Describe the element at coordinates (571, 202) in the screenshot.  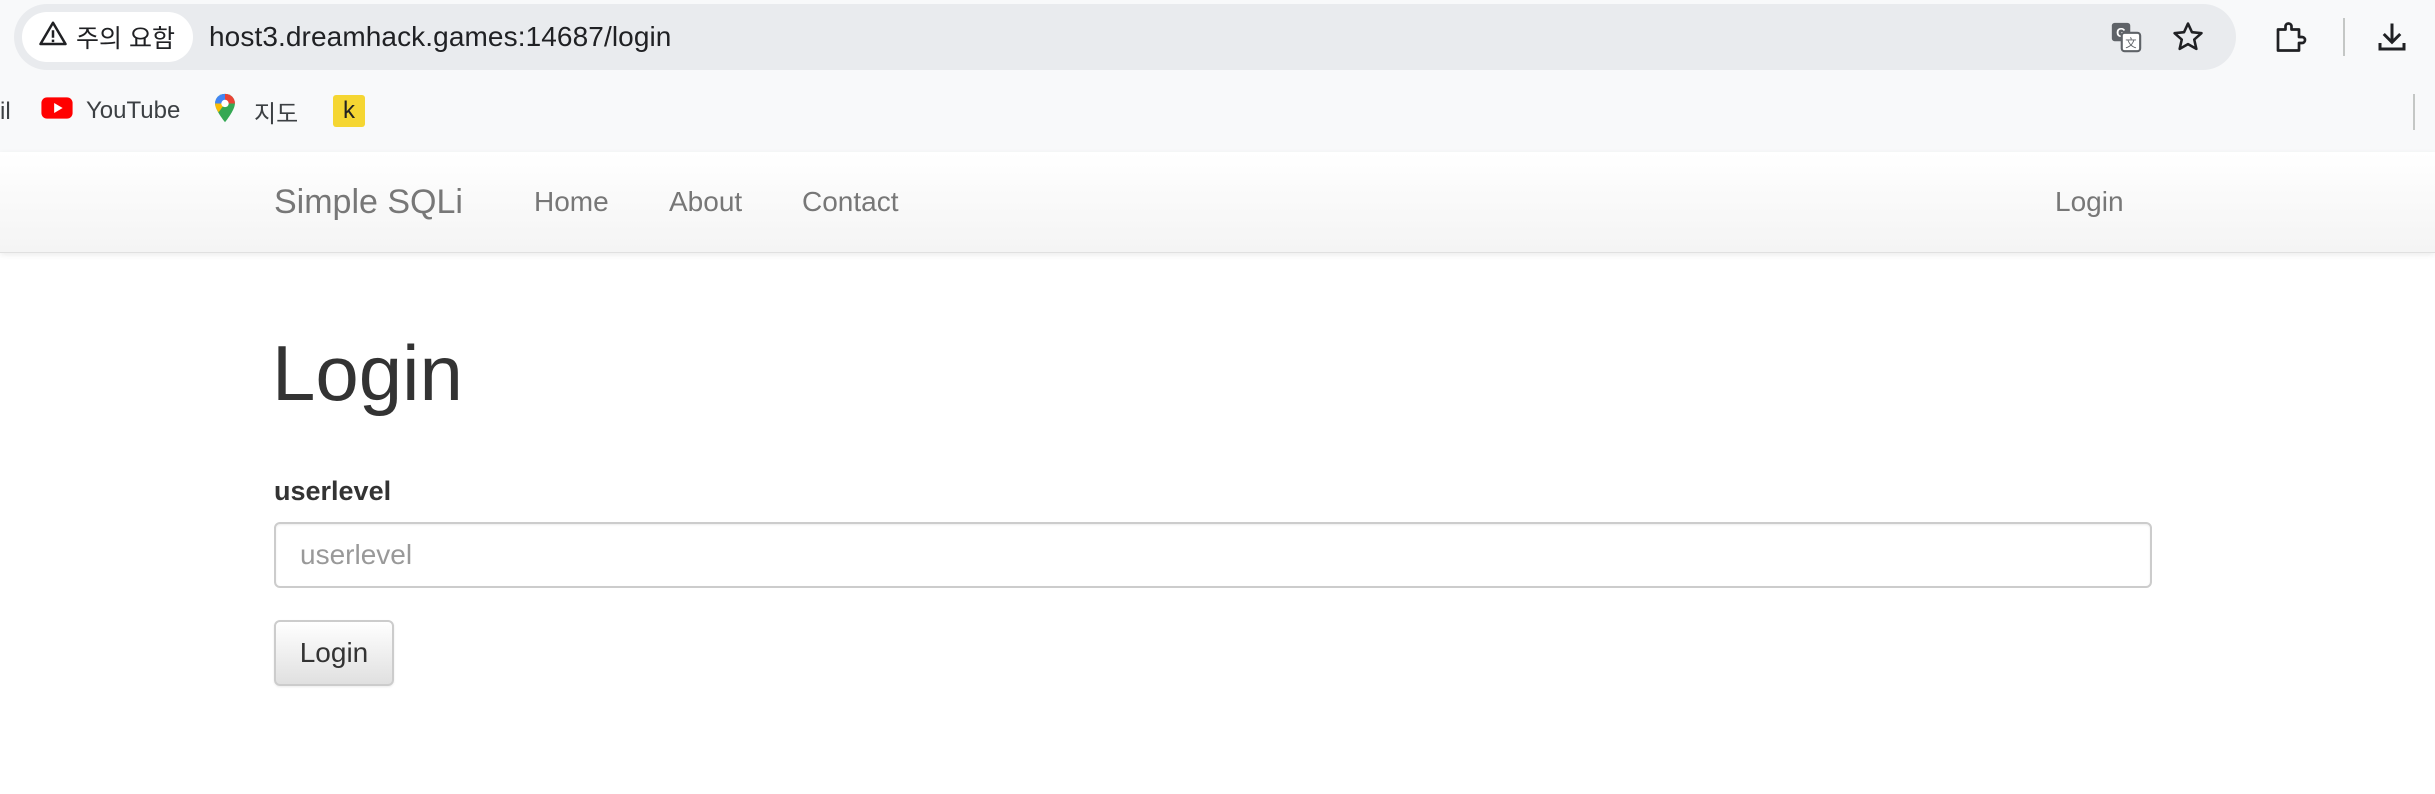
I see `nav-link-home: Home` at that location.